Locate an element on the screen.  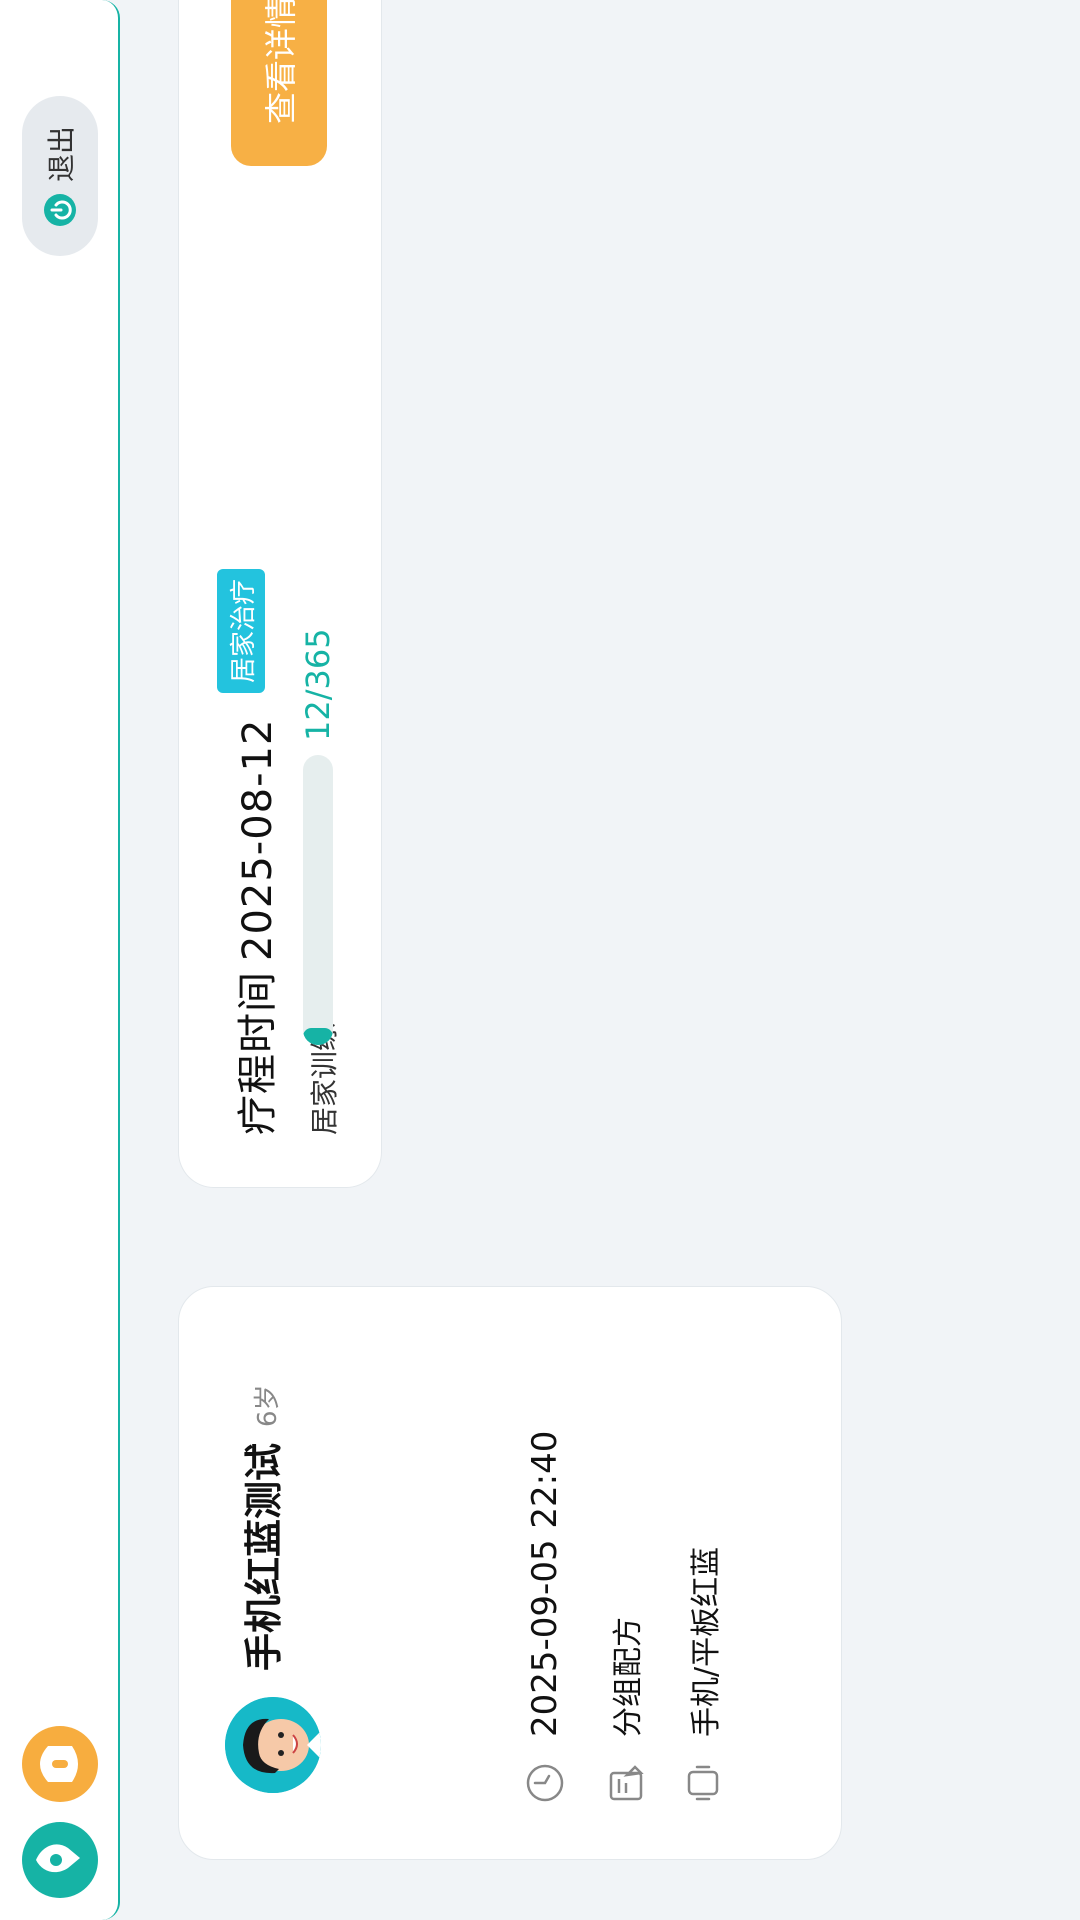
patient-name: 手机红蓝测试 is located at coordinates (264, 1556).